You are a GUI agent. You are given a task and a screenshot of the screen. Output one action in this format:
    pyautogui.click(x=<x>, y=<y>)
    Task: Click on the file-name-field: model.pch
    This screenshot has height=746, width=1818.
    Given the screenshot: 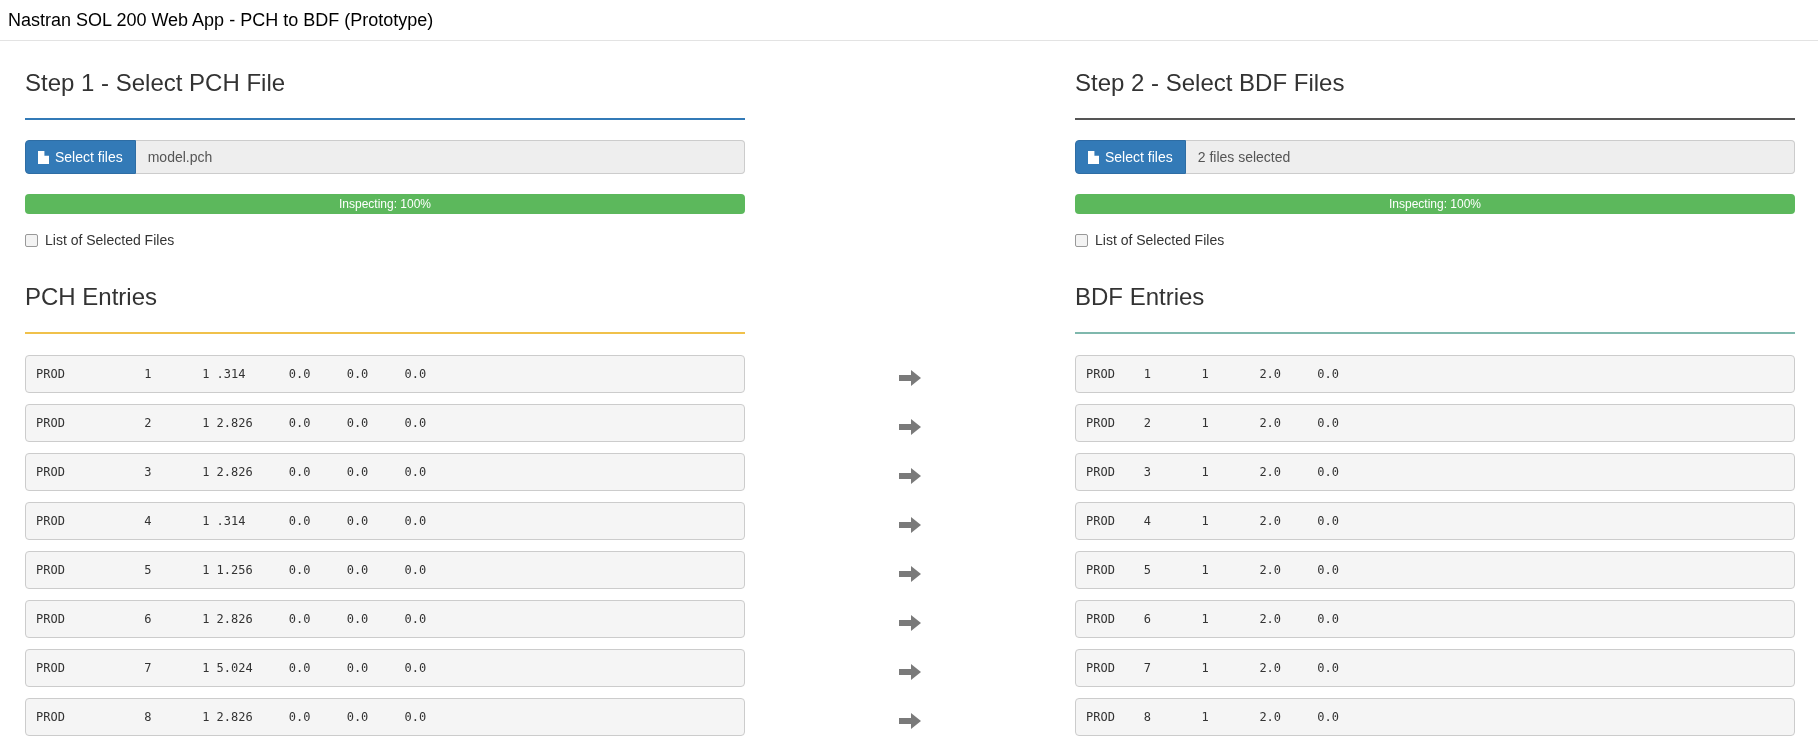 What is the action you would take?
    pyautogui.click(x=440, y=157)
    